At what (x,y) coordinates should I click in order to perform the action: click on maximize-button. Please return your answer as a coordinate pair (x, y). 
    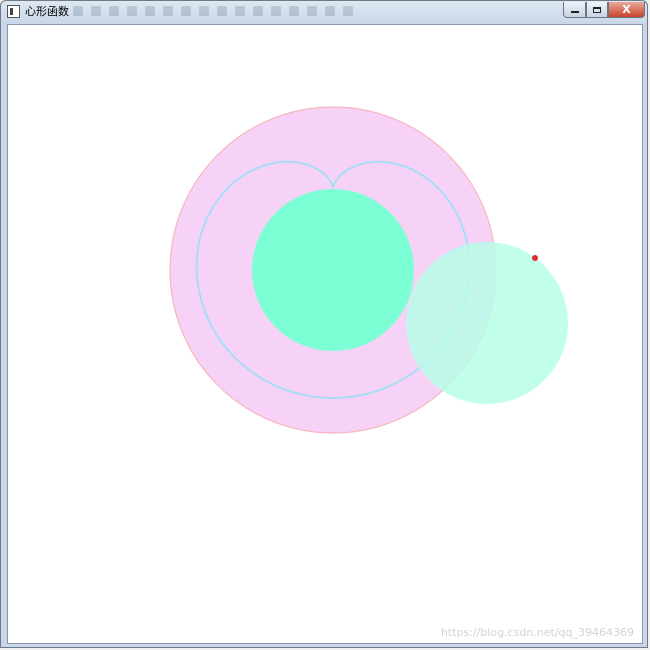
    Looking at the image, I should click on (597, 10).